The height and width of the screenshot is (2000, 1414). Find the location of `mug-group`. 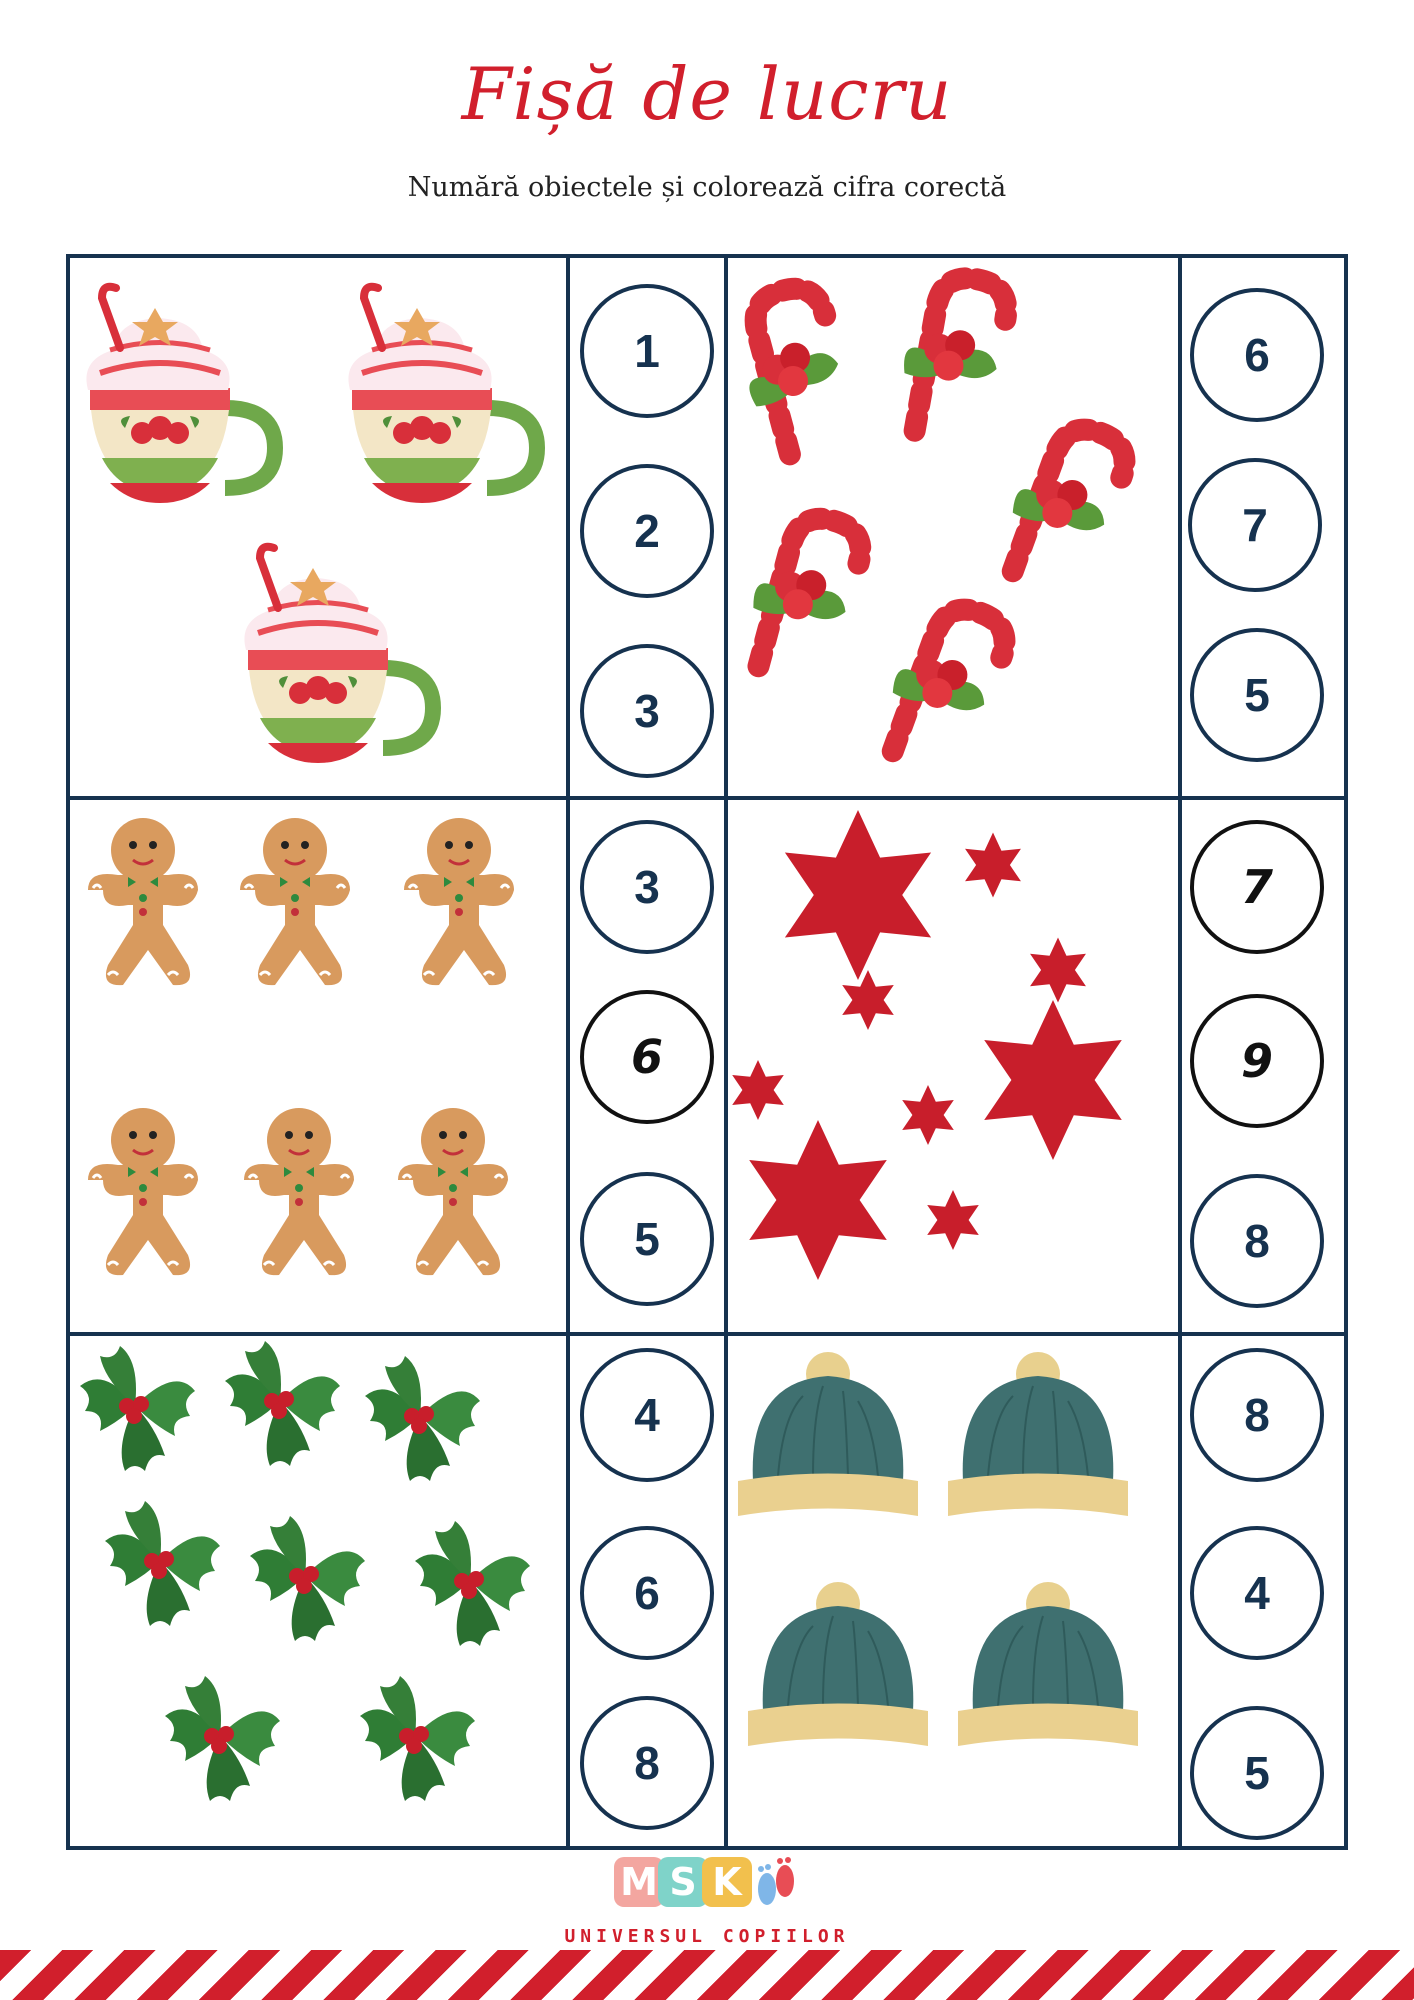

mug-group is located at coordinates (318, 527).